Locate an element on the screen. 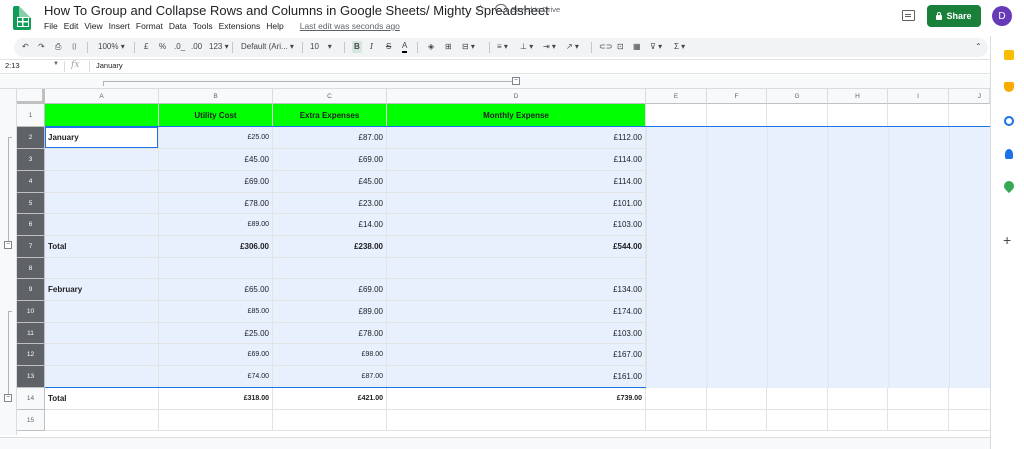  cell-c7: £238.00 is located at coordinates (330, 246).